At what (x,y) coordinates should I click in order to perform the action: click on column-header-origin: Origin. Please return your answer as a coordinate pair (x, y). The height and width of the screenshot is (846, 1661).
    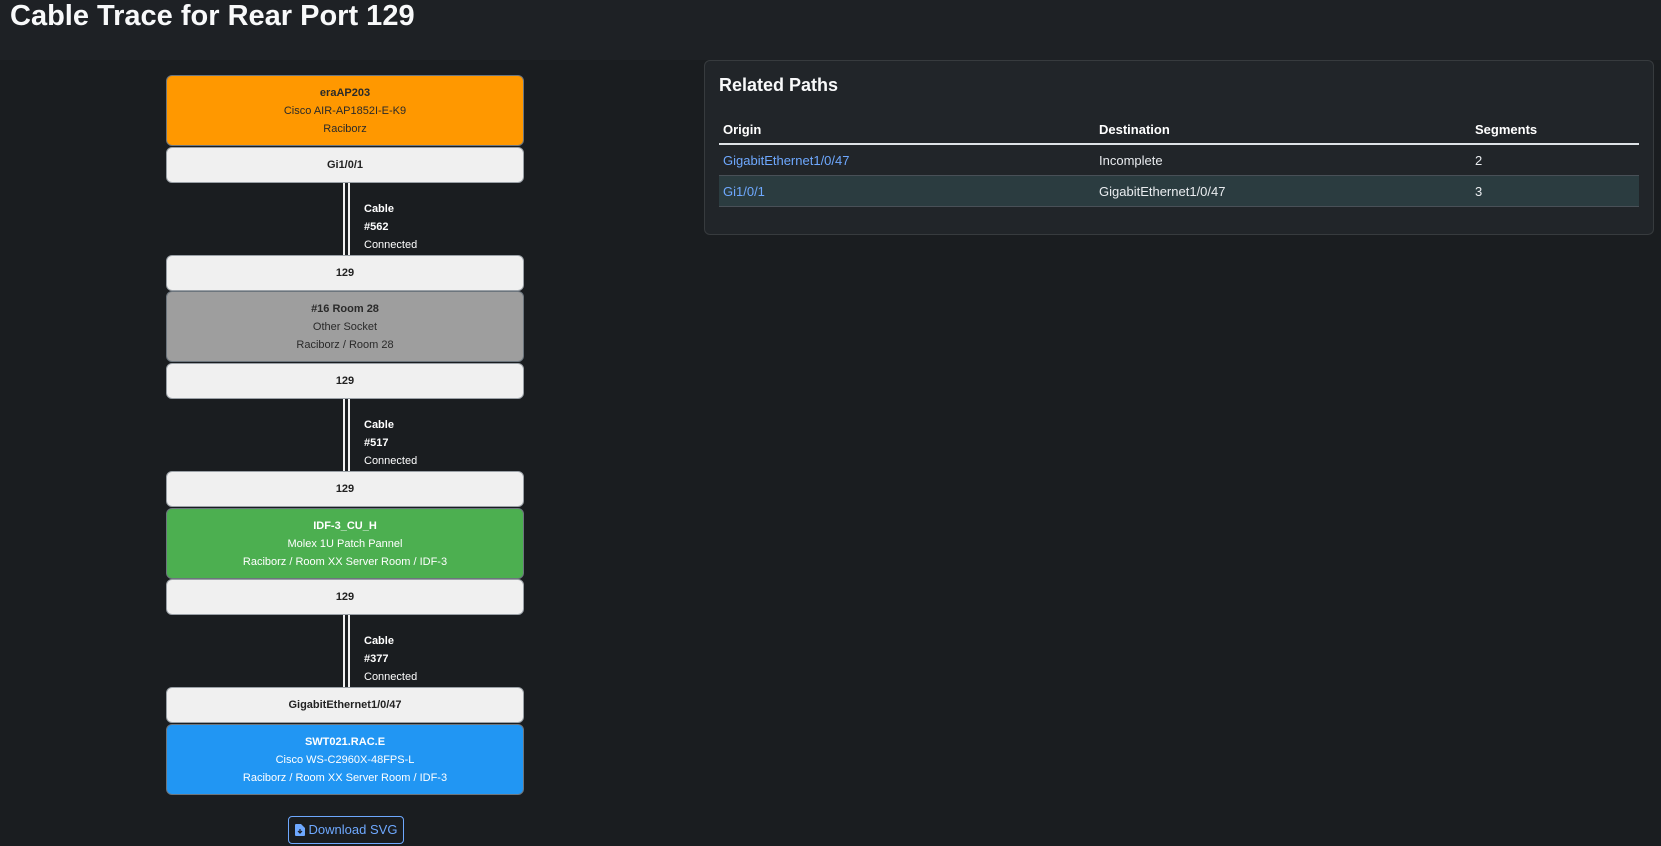
    Looking at the image, I should click on (907, 130).